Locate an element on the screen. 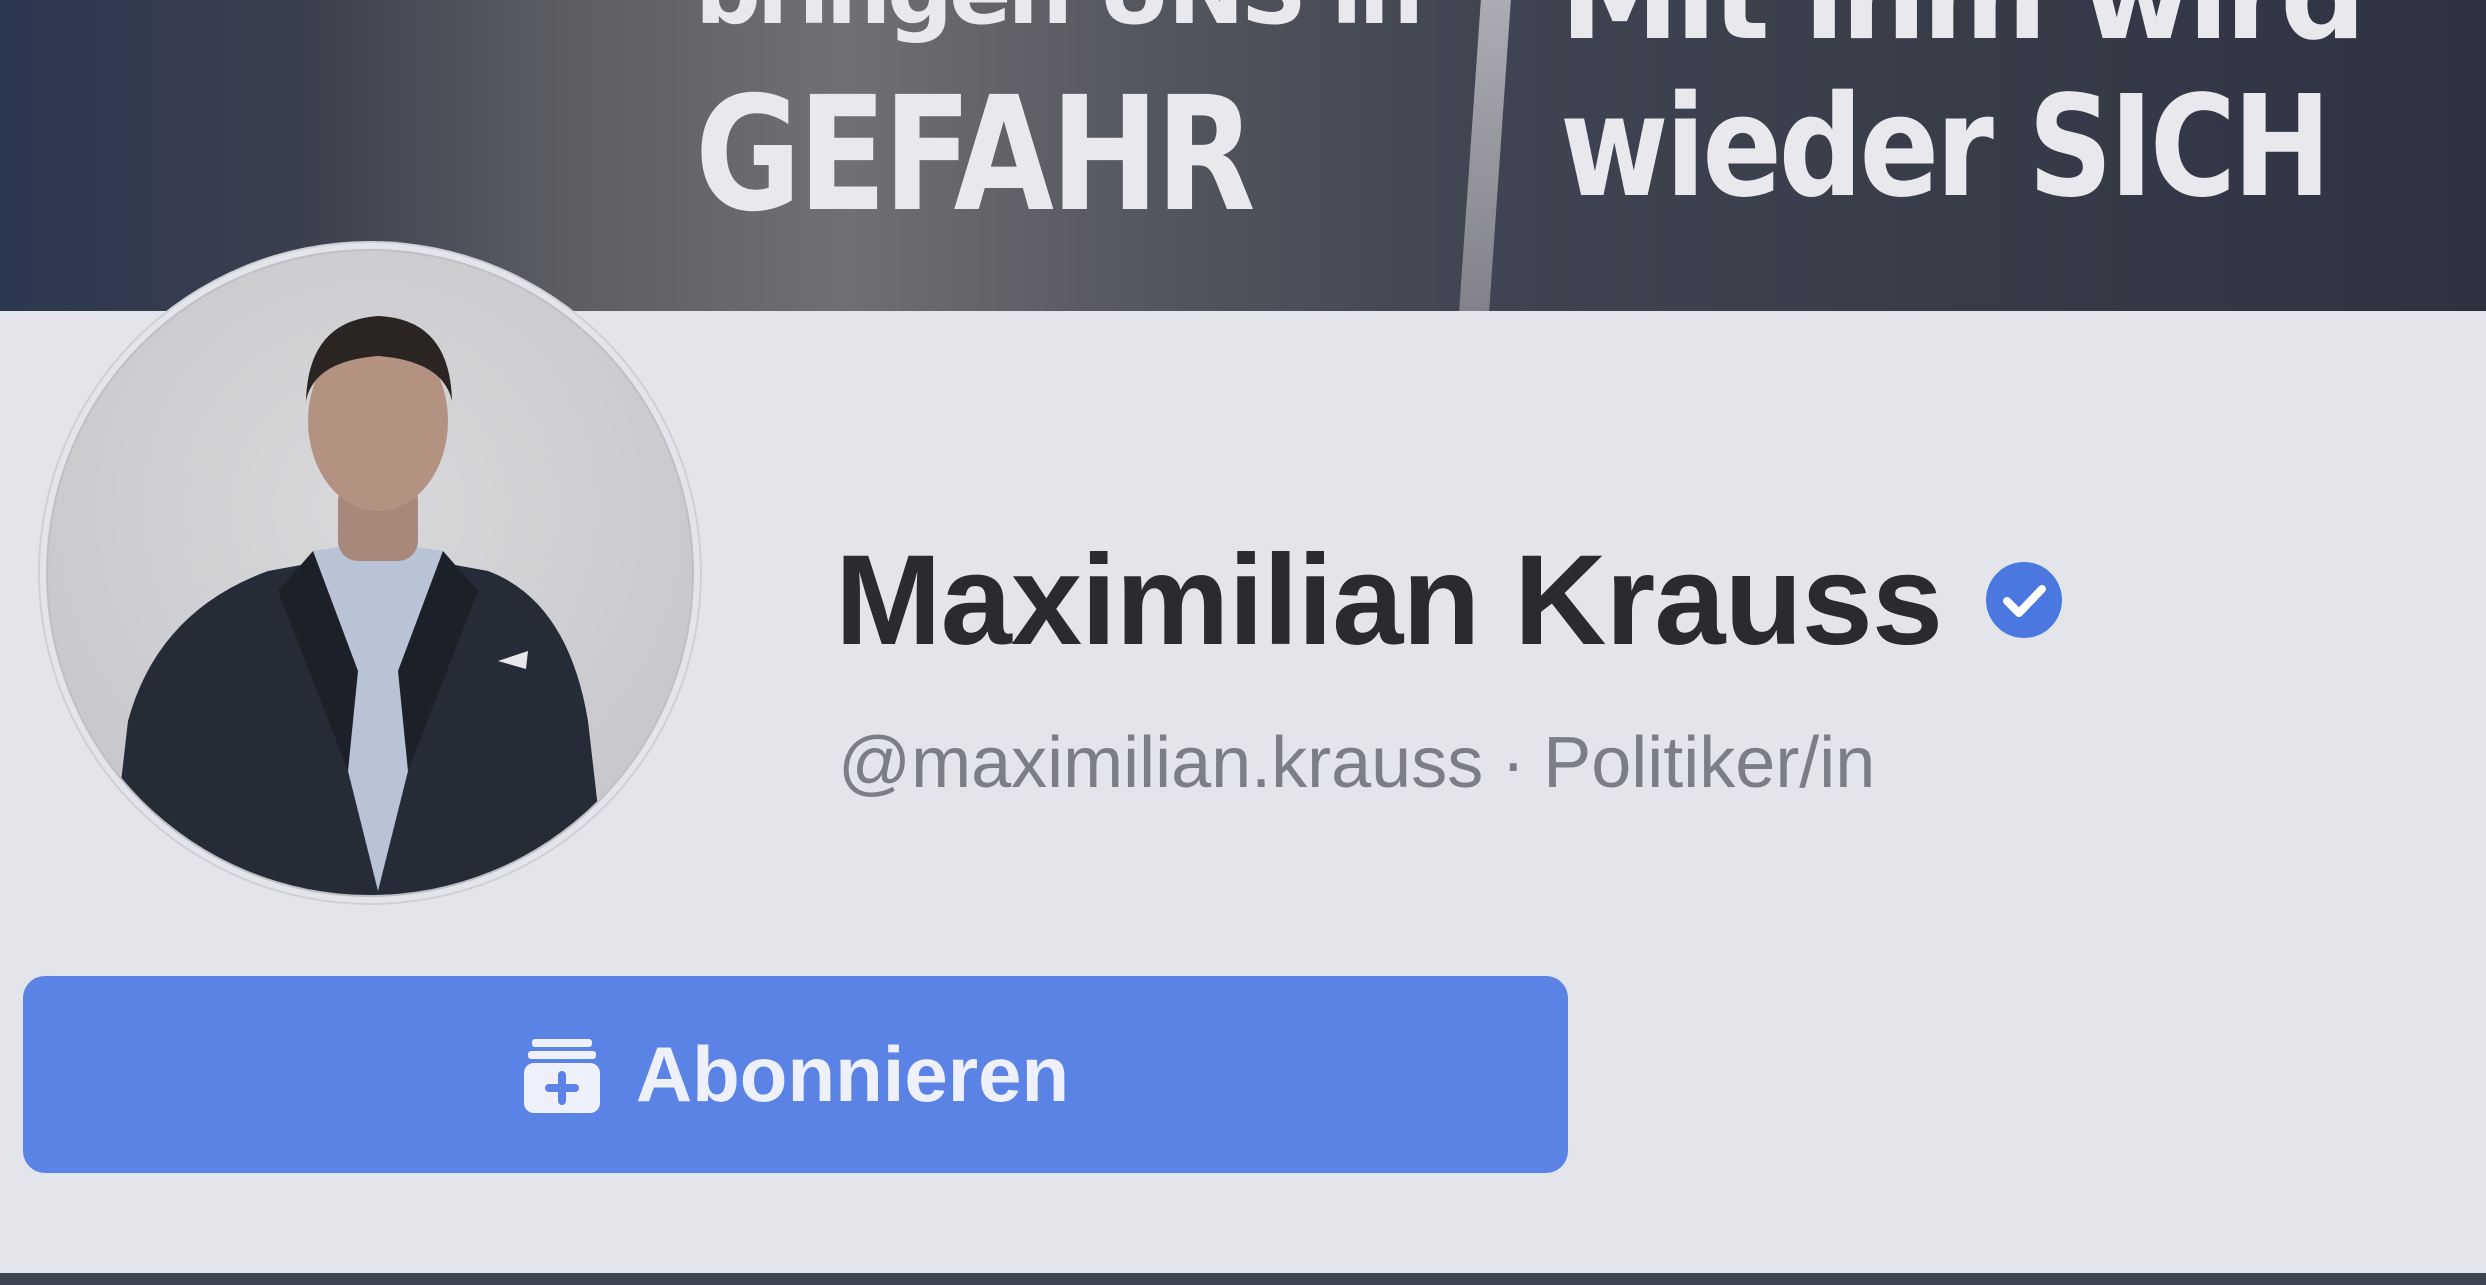  subscribe-button-label: Abonnieren is located at coordinates (852, 1074).